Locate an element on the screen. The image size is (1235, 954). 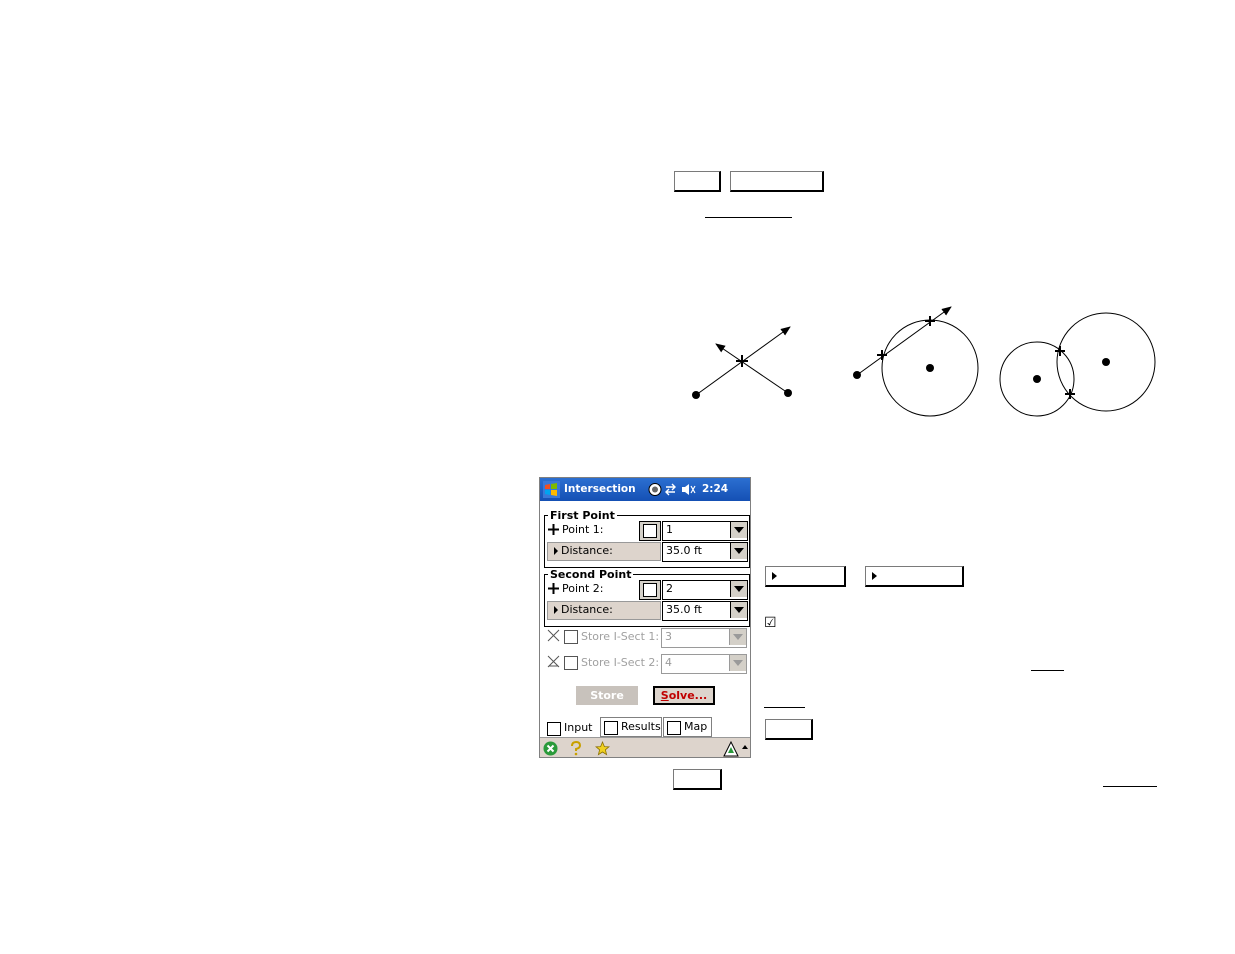
second-point-legend: Second Point is located at coordinates (591, 574).